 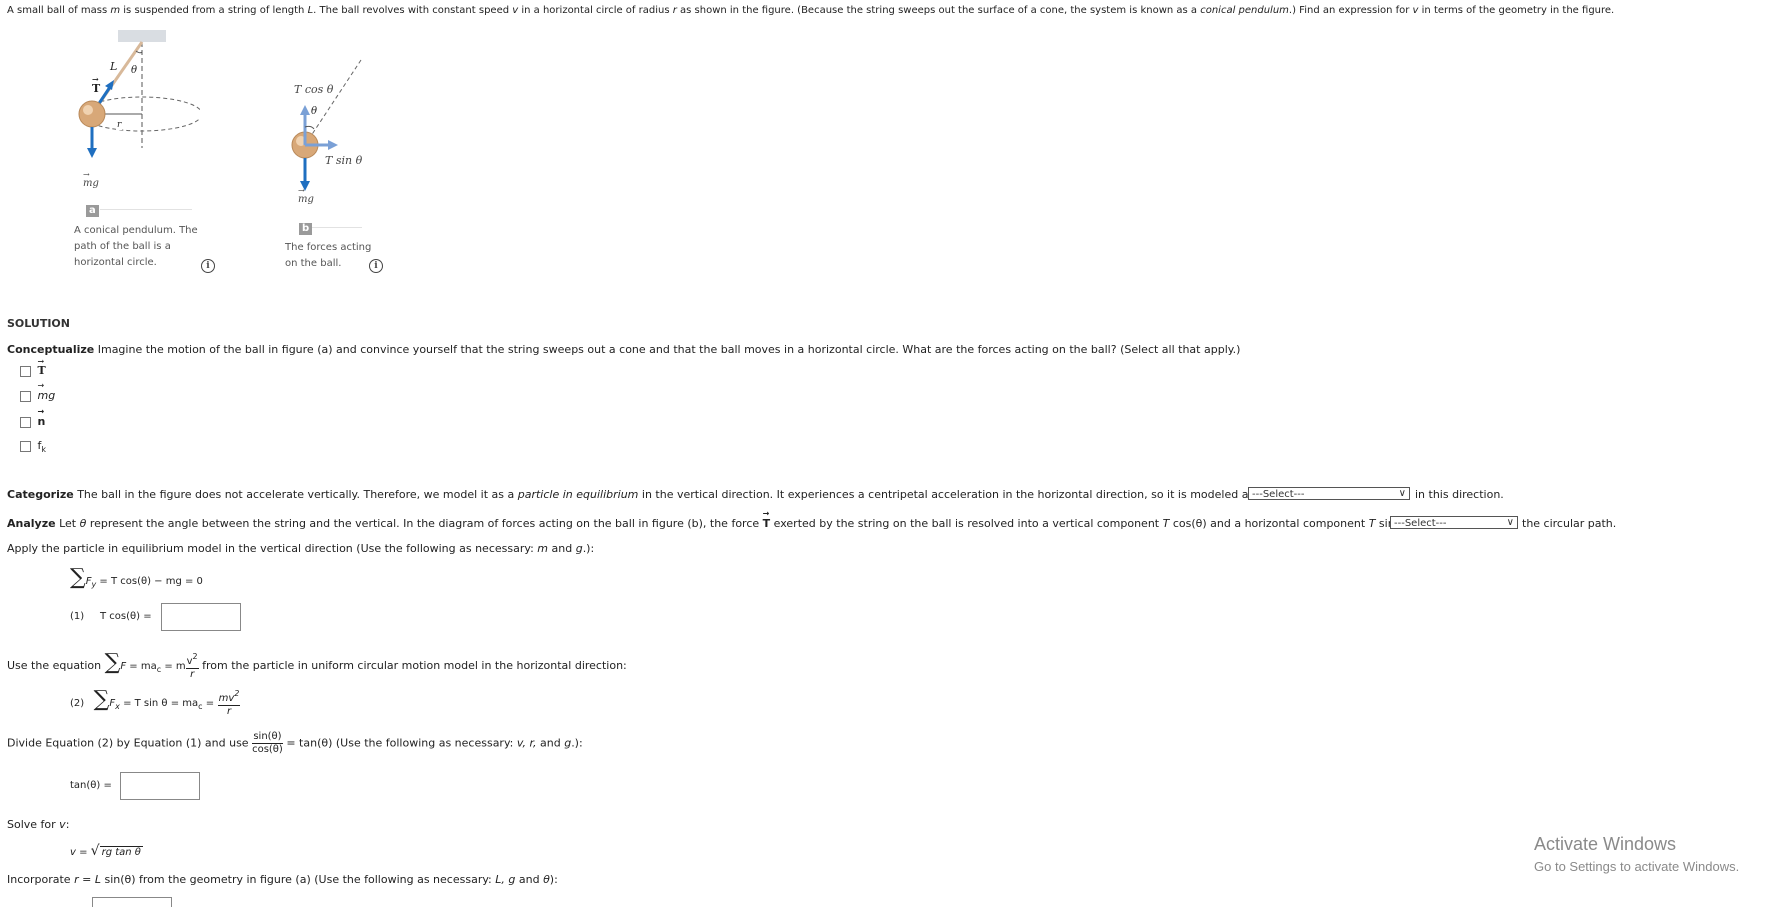 I want to click on conical-pendulum-term: conical pendulum, so click(x=1244, y=10).